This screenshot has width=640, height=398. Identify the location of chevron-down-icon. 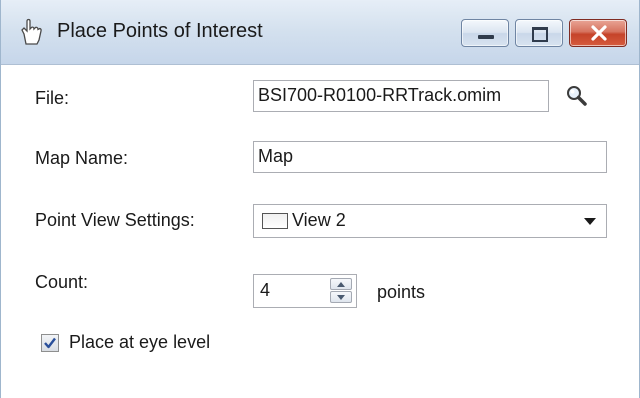
(590, 221).